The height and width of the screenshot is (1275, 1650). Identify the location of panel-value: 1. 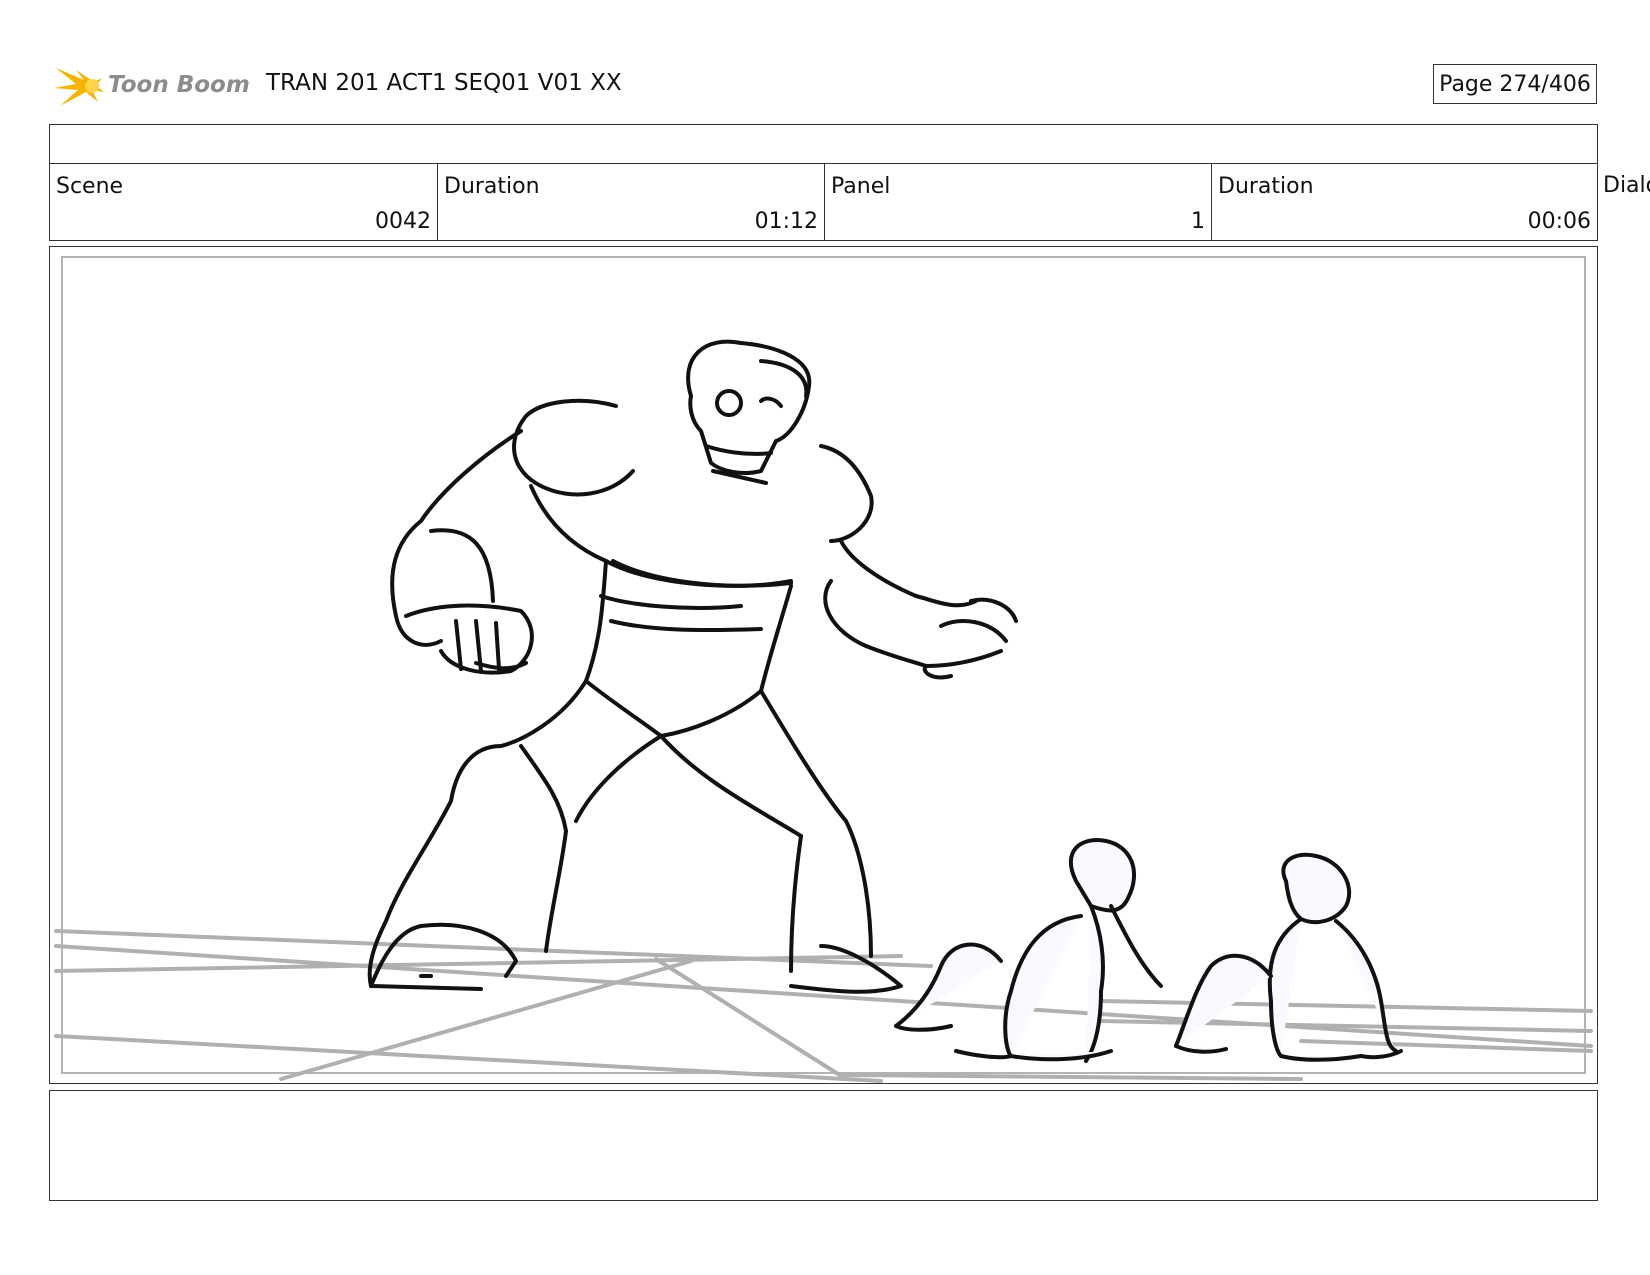
(1198, 221).